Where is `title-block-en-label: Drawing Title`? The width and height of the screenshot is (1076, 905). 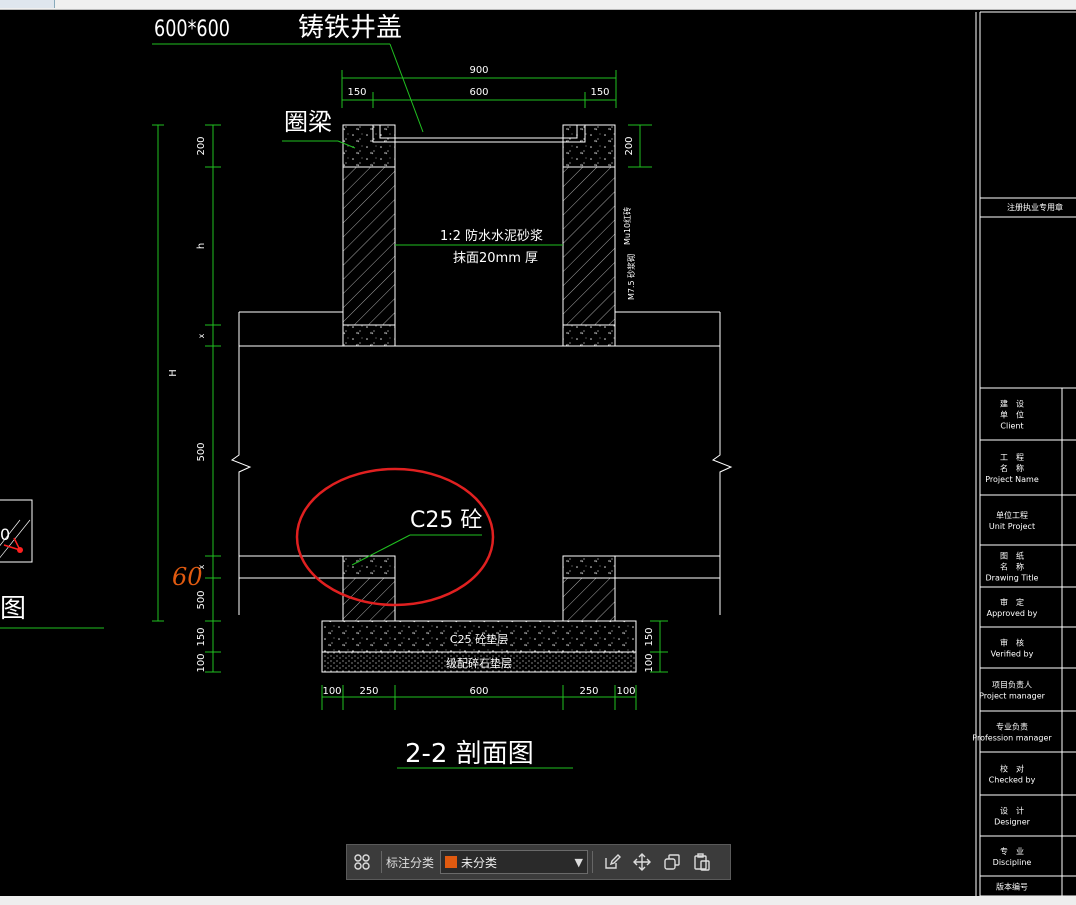 title-block-en-label: Drawing Title is located at coordinates (1012, 578).